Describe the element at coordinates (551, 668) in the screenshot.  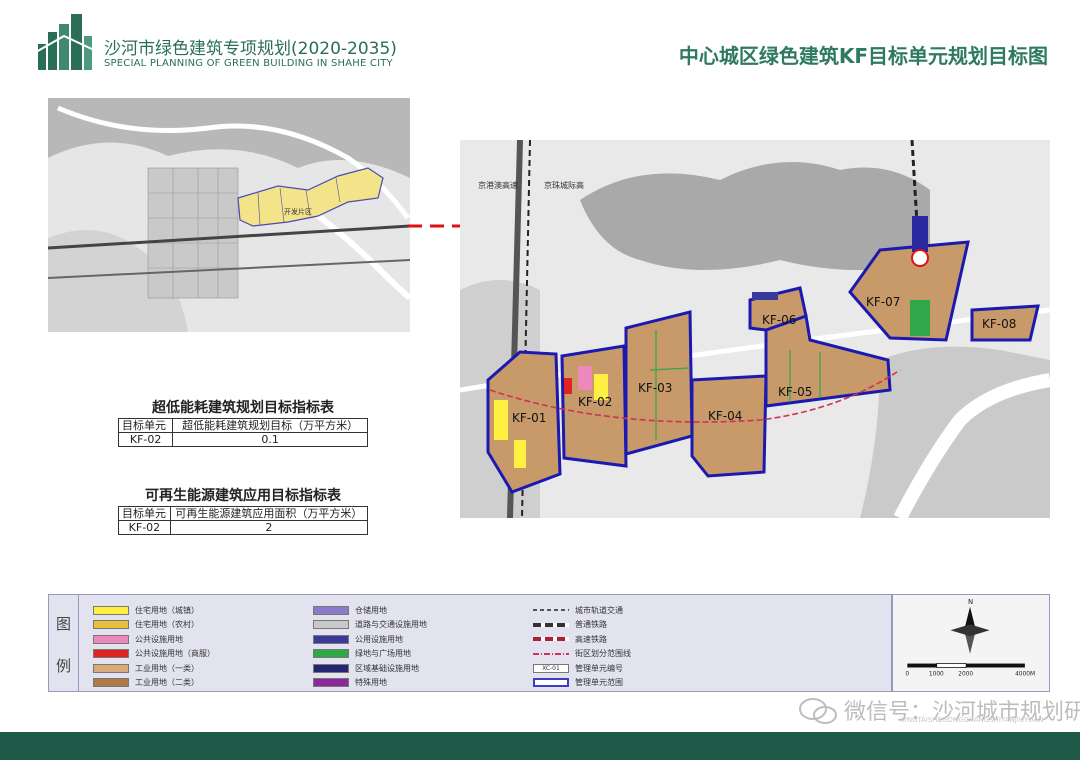
I see `legend-swatch: XC-01` at that location.